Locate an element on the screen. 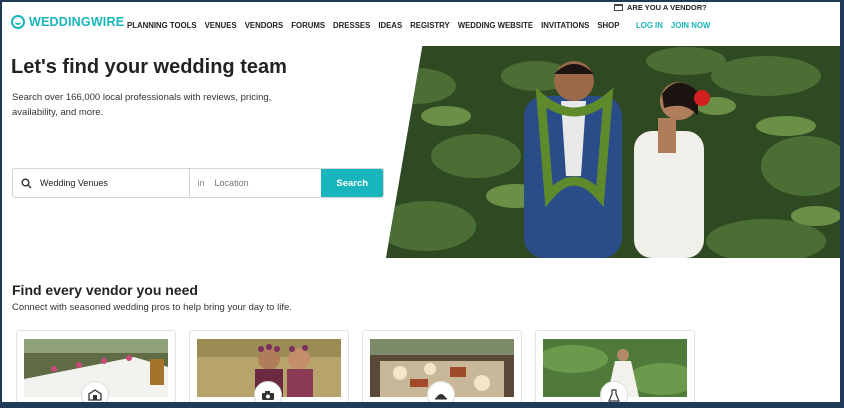  catering-icon is located at coordinates (441, 392).